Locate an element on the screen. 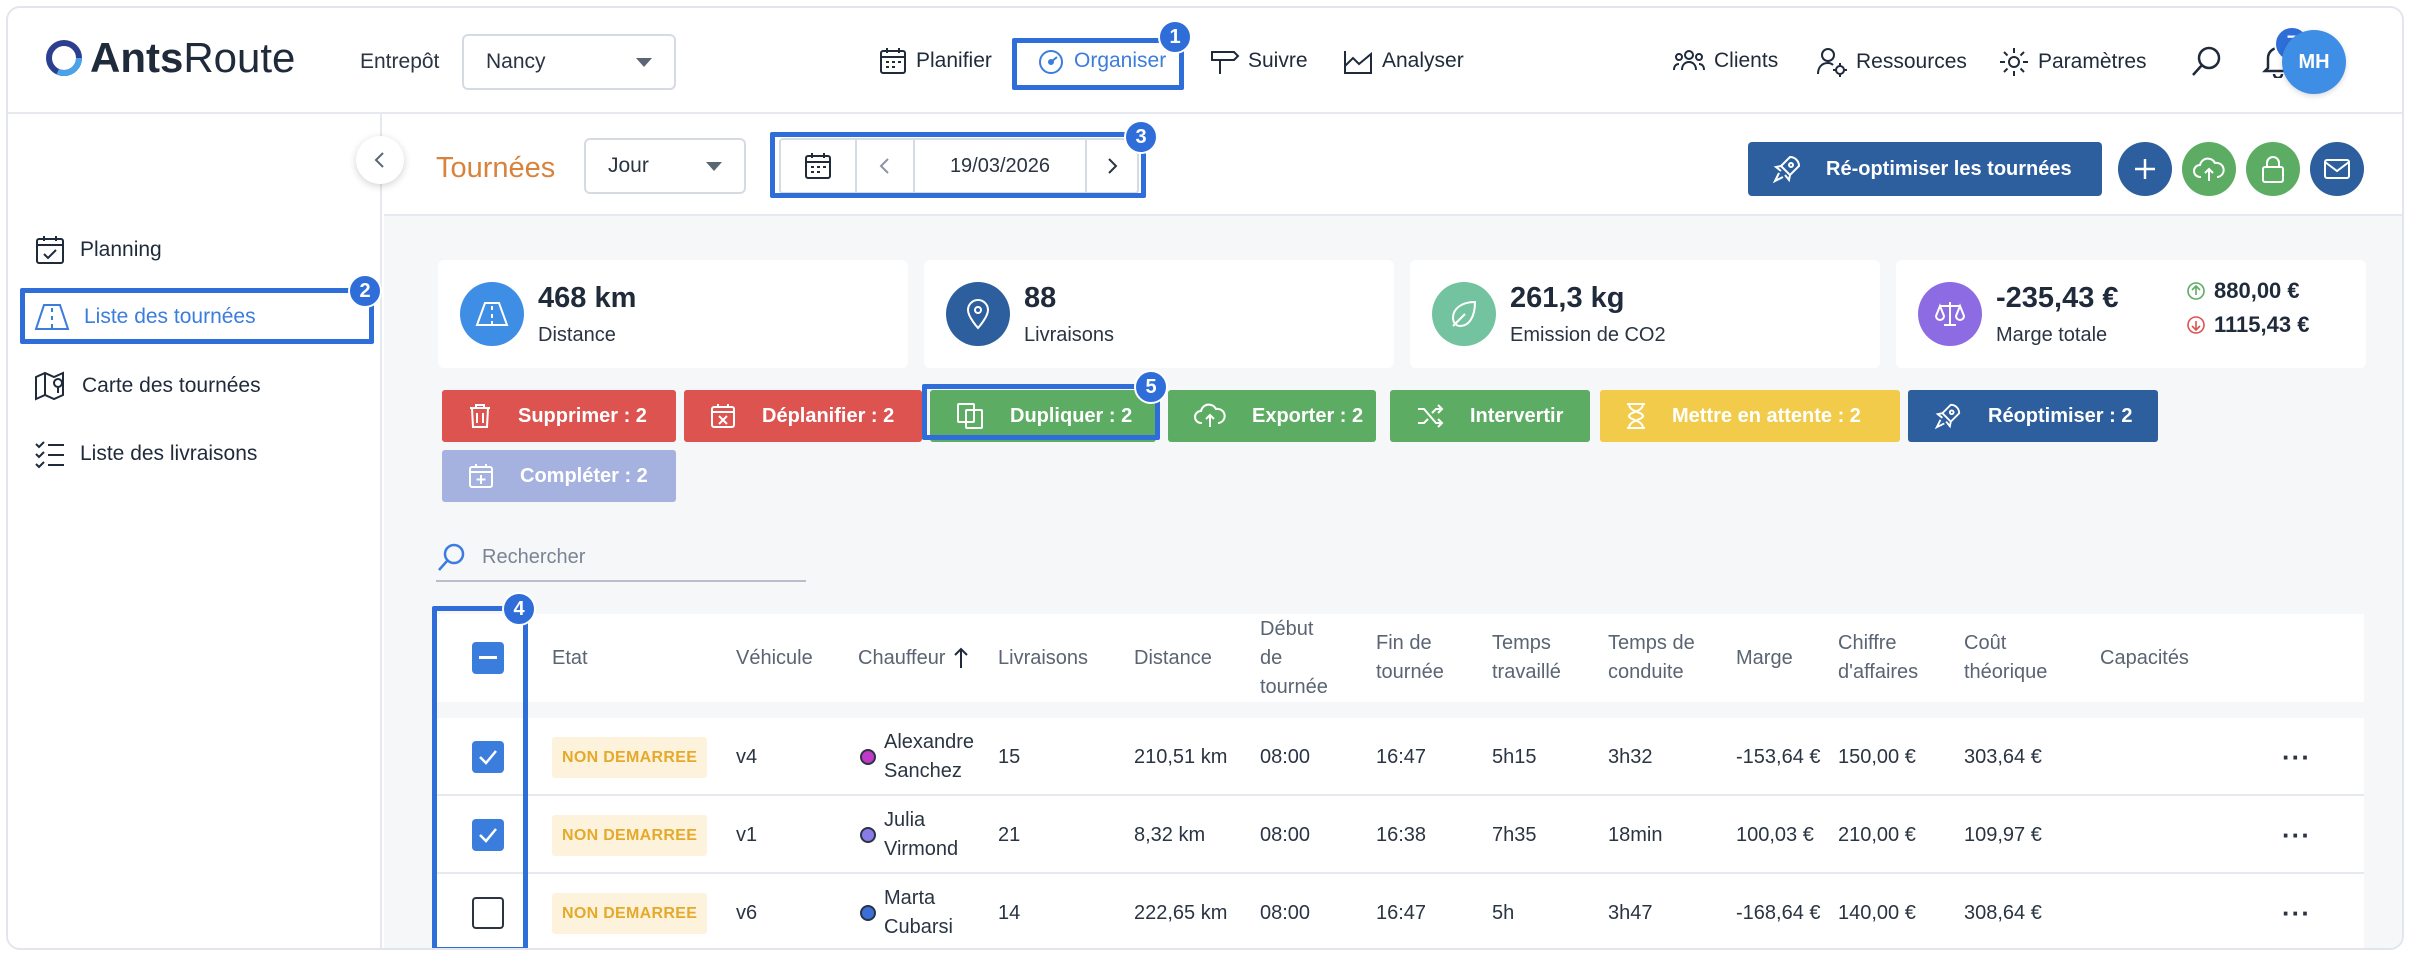  calendar-x-icon is located at coordinates (723, 416).